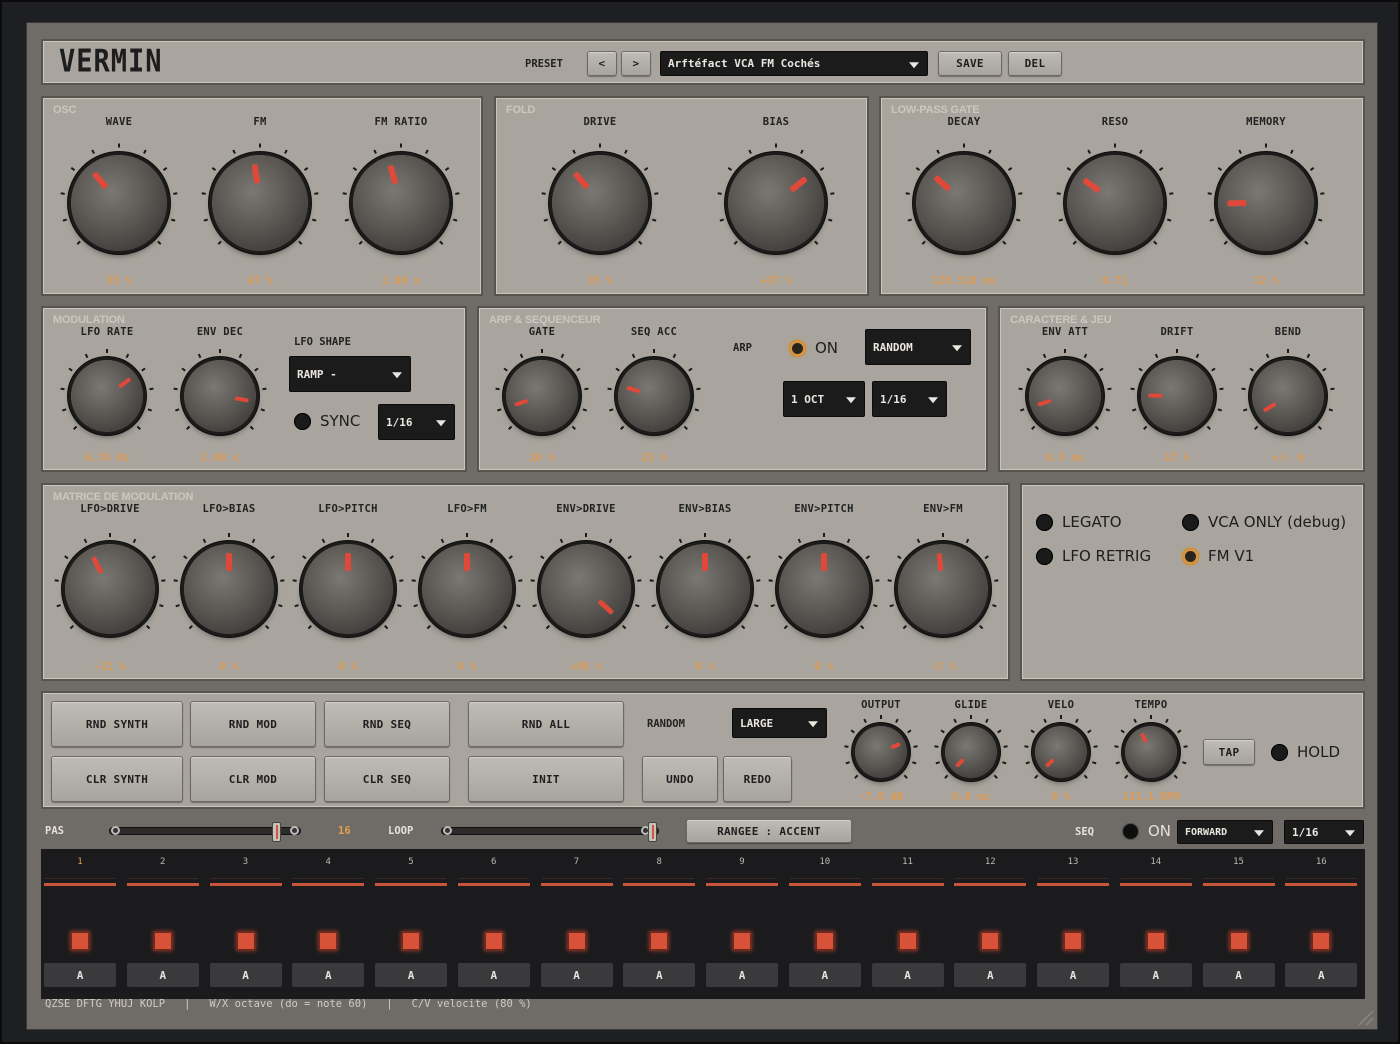  What do you see at coordinates (680, 779) in the screenshot?
I see `undo-button: UNDO` at bounding box center [680, 779].